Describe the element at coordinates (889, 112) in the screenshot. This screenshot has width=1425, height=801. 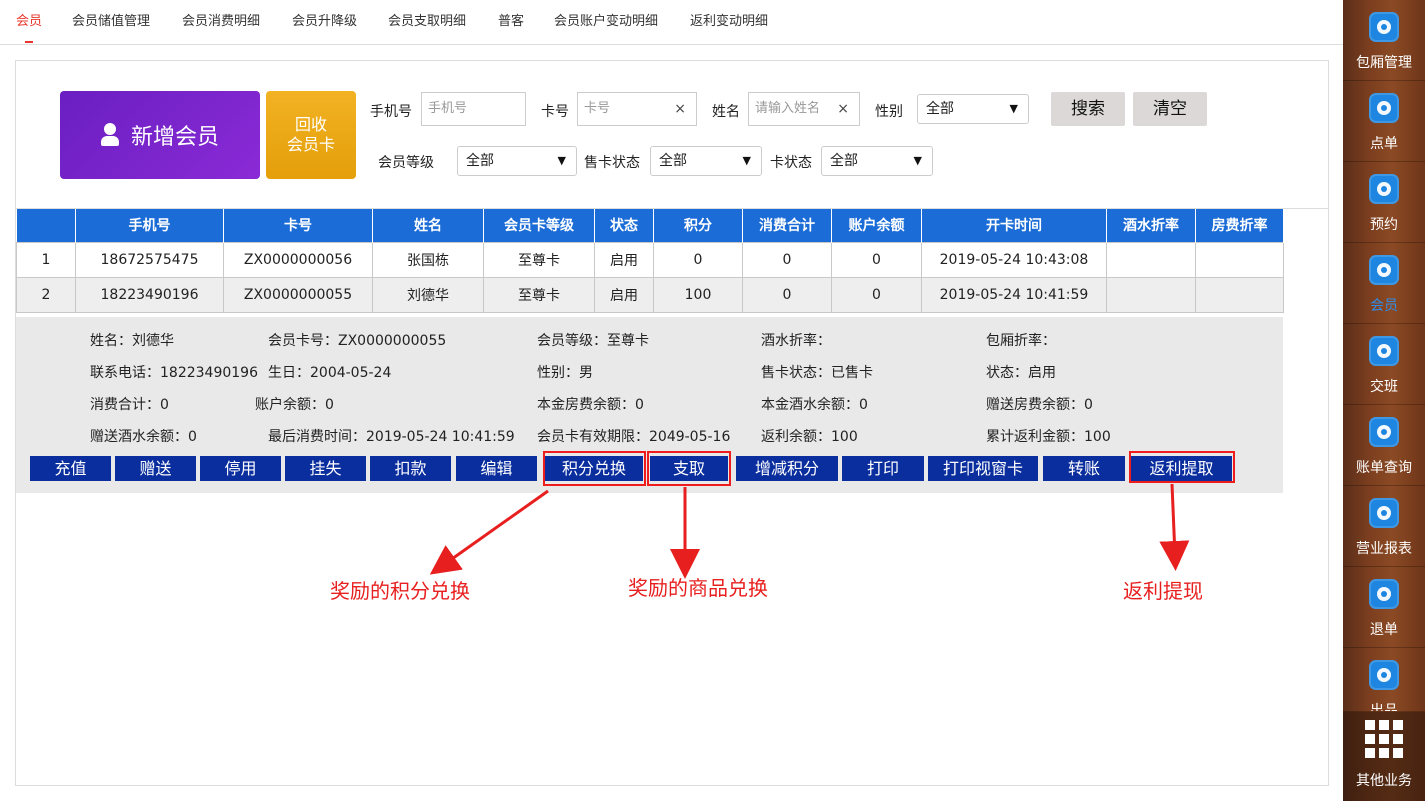
I see `gender-label: 性别` at that location.